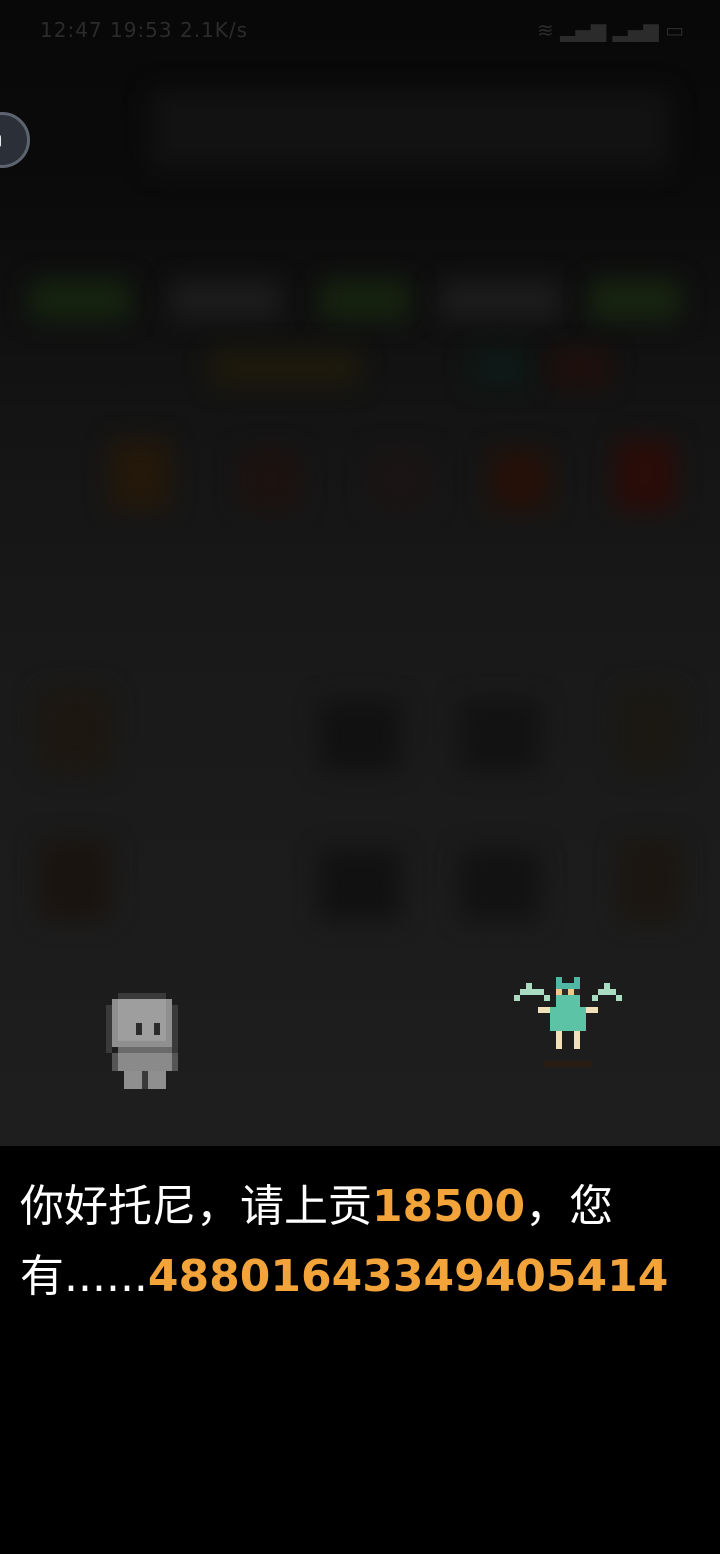 This screenshot has height=1554, width=720. What do you see at coordinates (360, 1242) in the screenshot?
I see `dialogue-text: 你好托尼，请上贡18500，您有......48801643349405414` at bounding box center [360, 1242].